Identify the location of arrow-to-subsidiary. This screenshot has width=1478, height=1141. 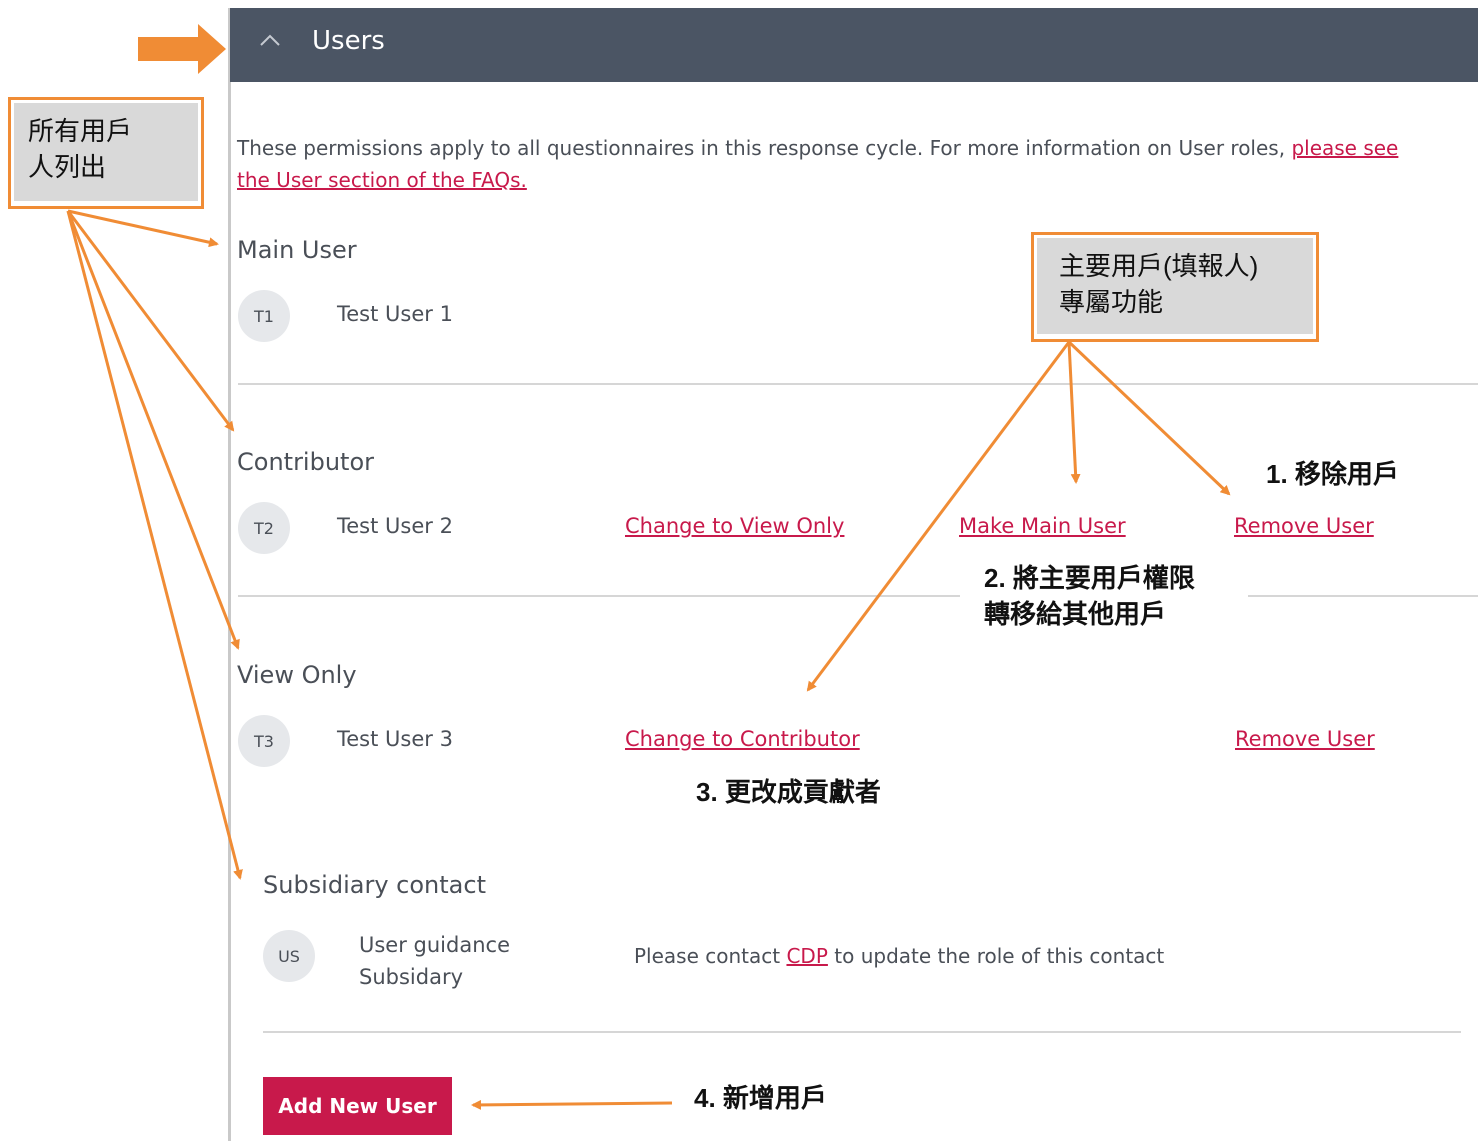
(154, 545).